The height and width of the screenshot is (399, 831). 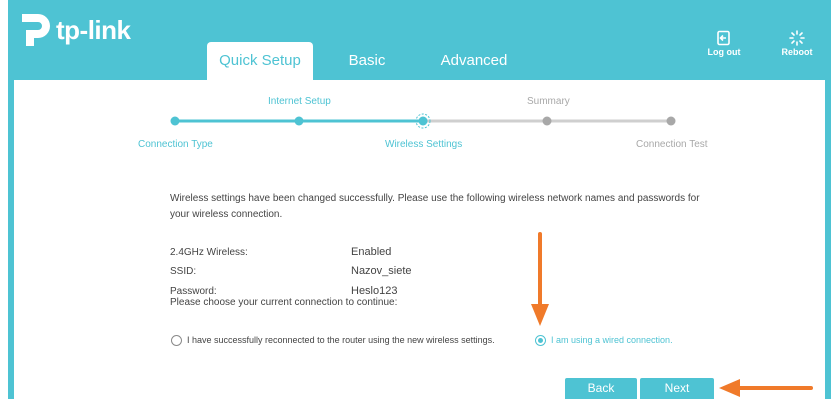 What do you see at coordinates (371, 252) in the screenshot?
I see `wireless-value: Enabled` at bounding box center [371, 252].